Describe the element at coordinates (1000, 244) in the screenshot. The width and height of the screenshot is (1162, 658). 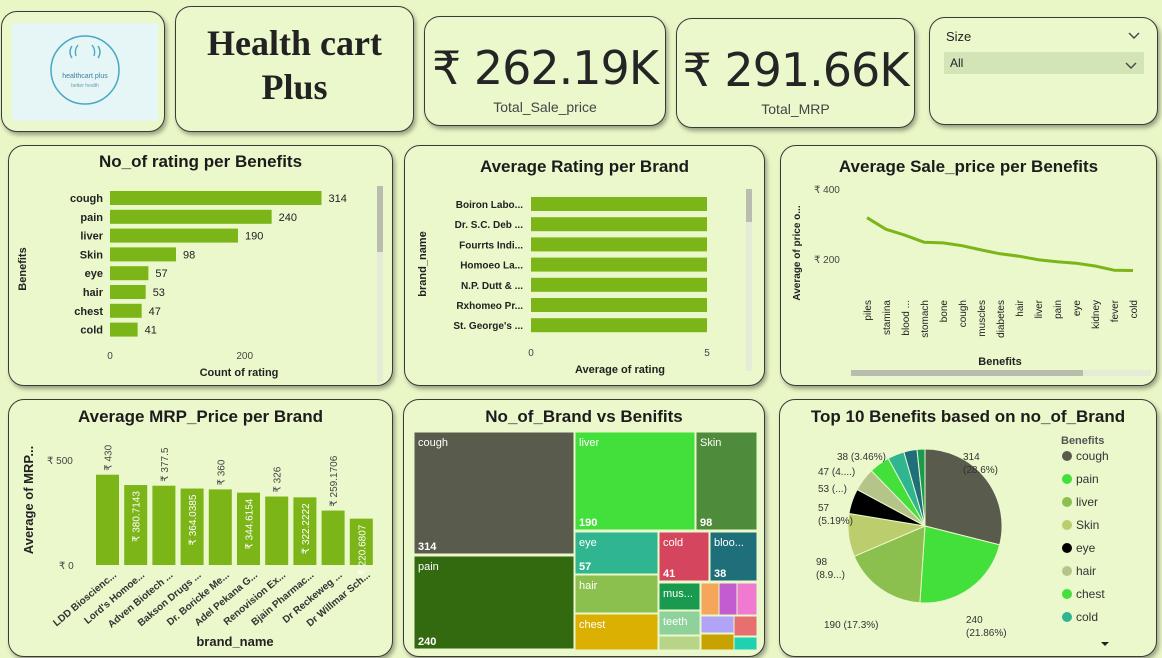
I see `series-line` at that location.